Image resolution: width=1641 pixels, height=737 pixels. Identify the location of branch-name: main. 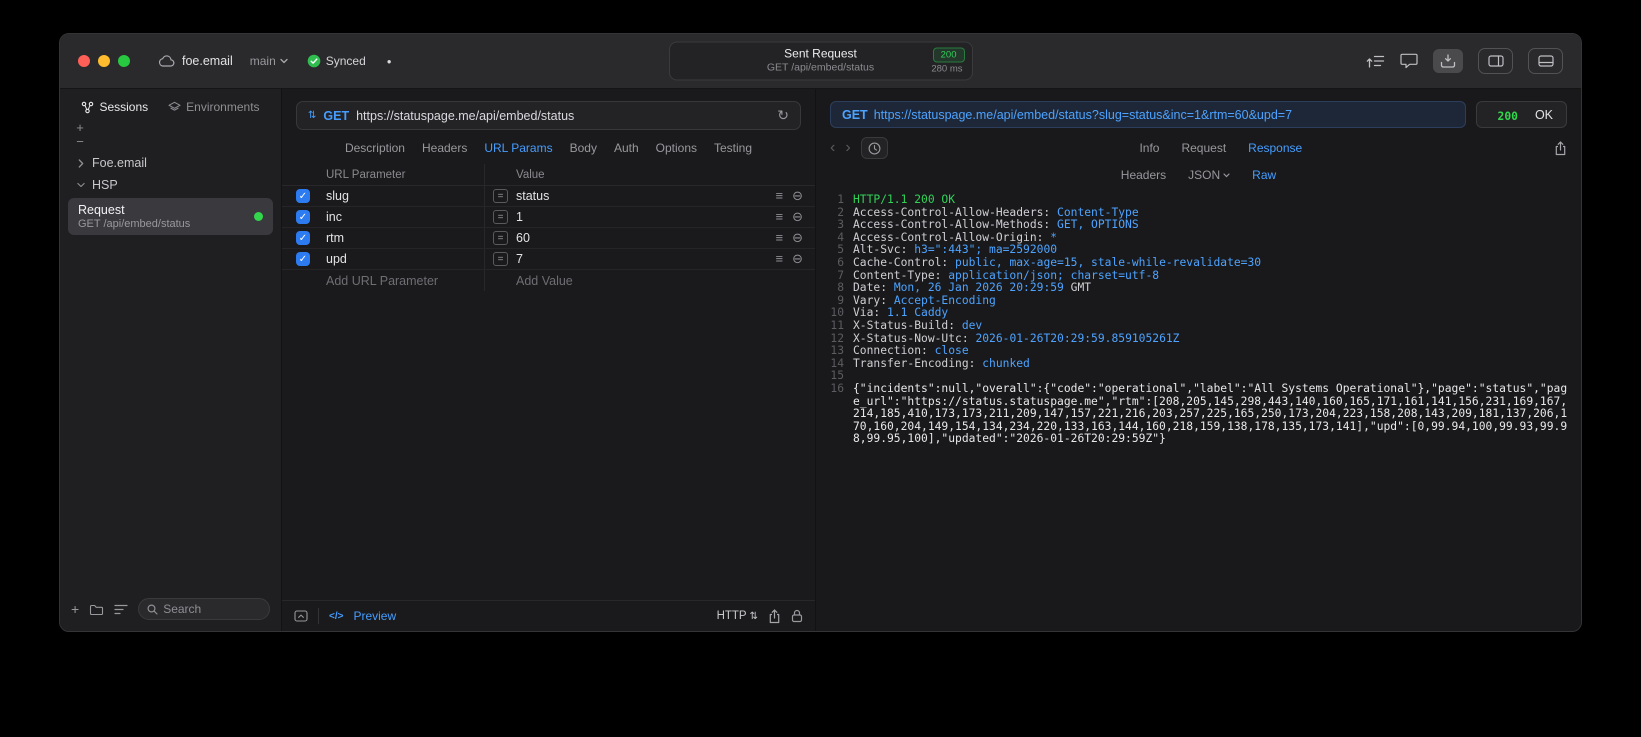
(262, 61).